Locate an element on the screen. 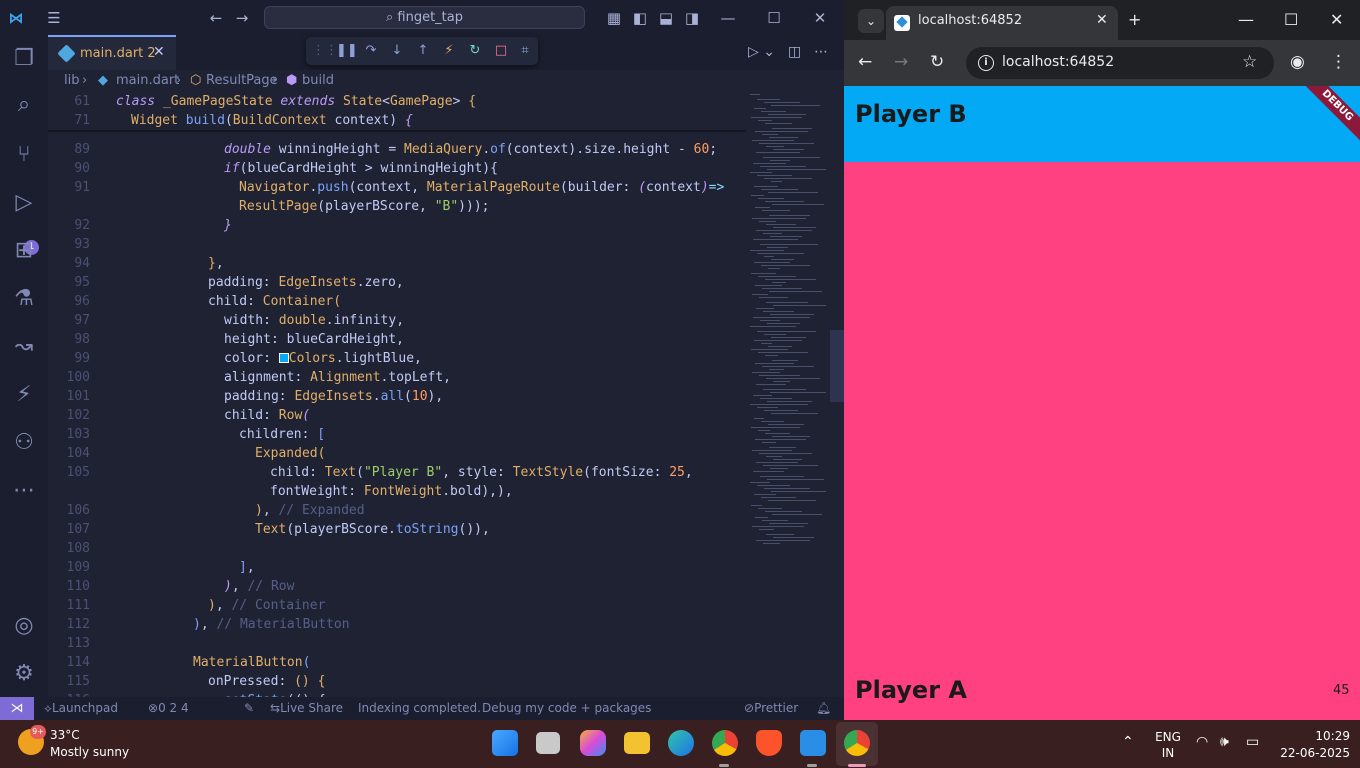 This screenshot has width=1360, height=768. restart-icon: ↻ is located at coordinates (475, 51).